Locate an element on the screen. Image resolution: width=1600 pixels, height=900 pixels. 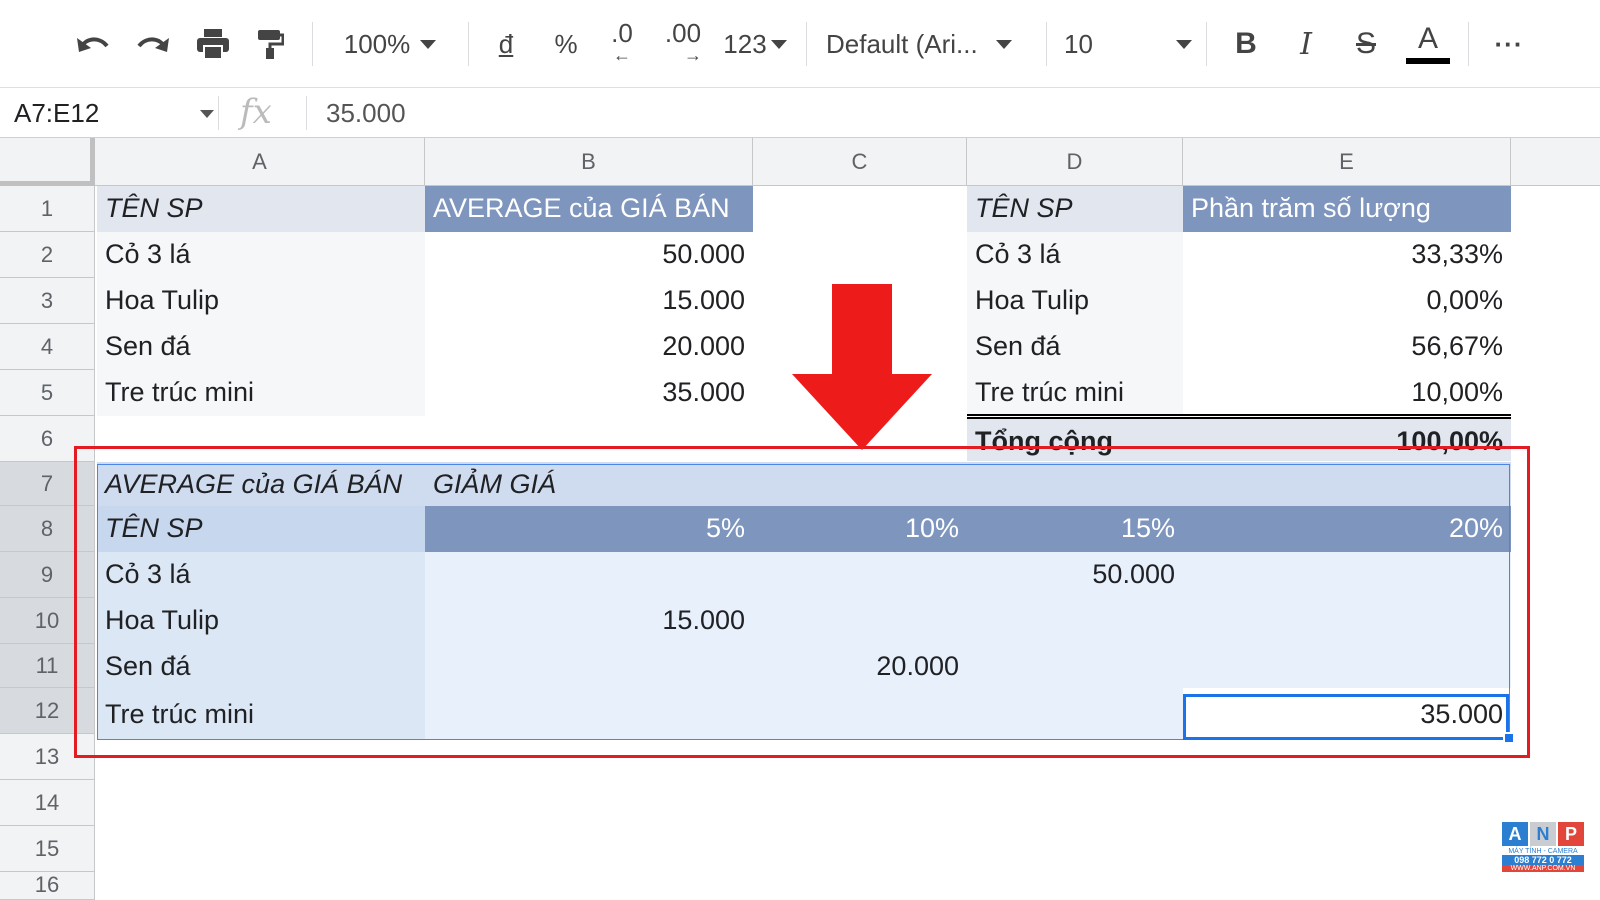
formula-input: 35.000 is located at coordinates (366, 113).